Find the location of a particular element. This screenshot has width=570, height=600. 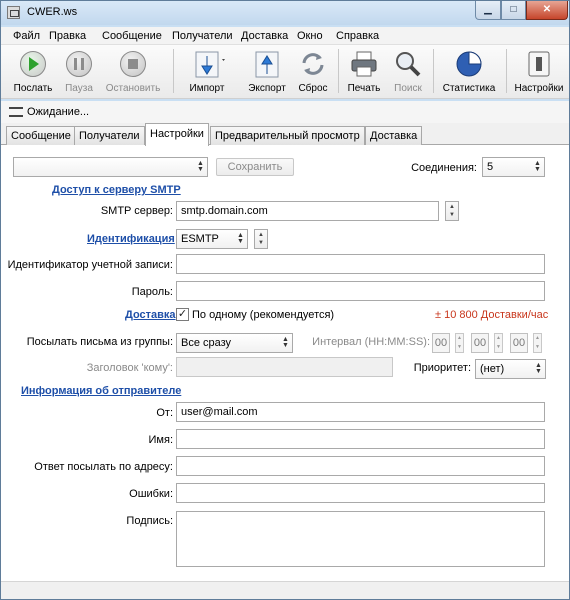

close-button: ✕ is located at coordinates (547, 10).